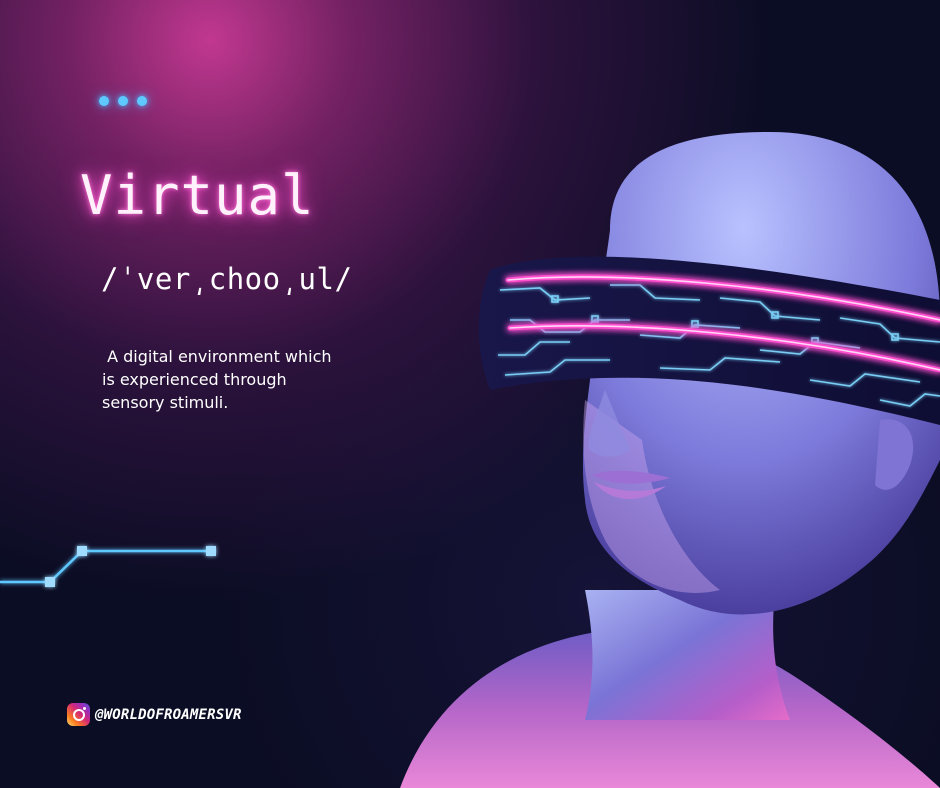 This screenshot has width=940, height=788. Describe the element at coordinates (168, 714) in the screenshot. I see `social-handle-text: @WORLDOFROAMERSVR` at that location.